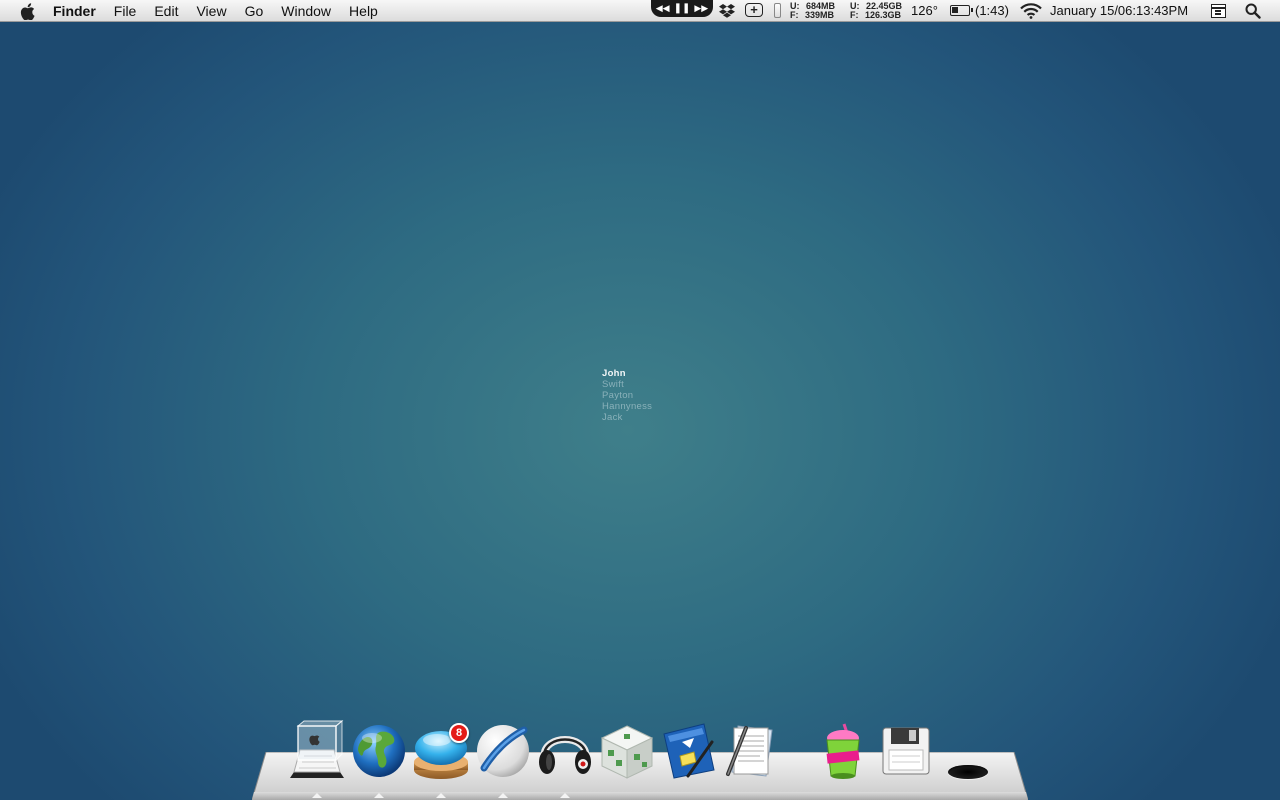 The image size is (1280, 800). Describe the element at coordinates (777, 10) in the screenshot. I see `level-indicator-icon` at that location.